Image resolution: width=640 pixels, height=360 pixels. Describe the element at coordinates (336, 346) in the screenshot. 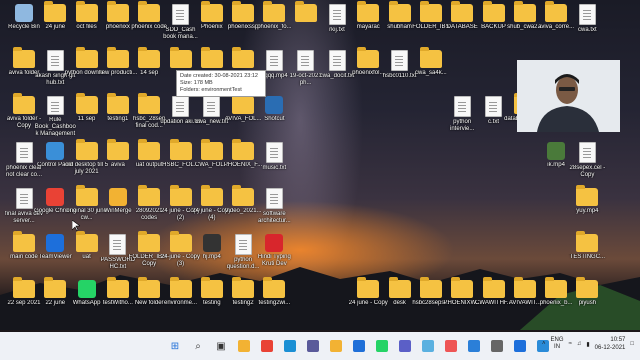

I see `taskbar-files-icon` at that location.